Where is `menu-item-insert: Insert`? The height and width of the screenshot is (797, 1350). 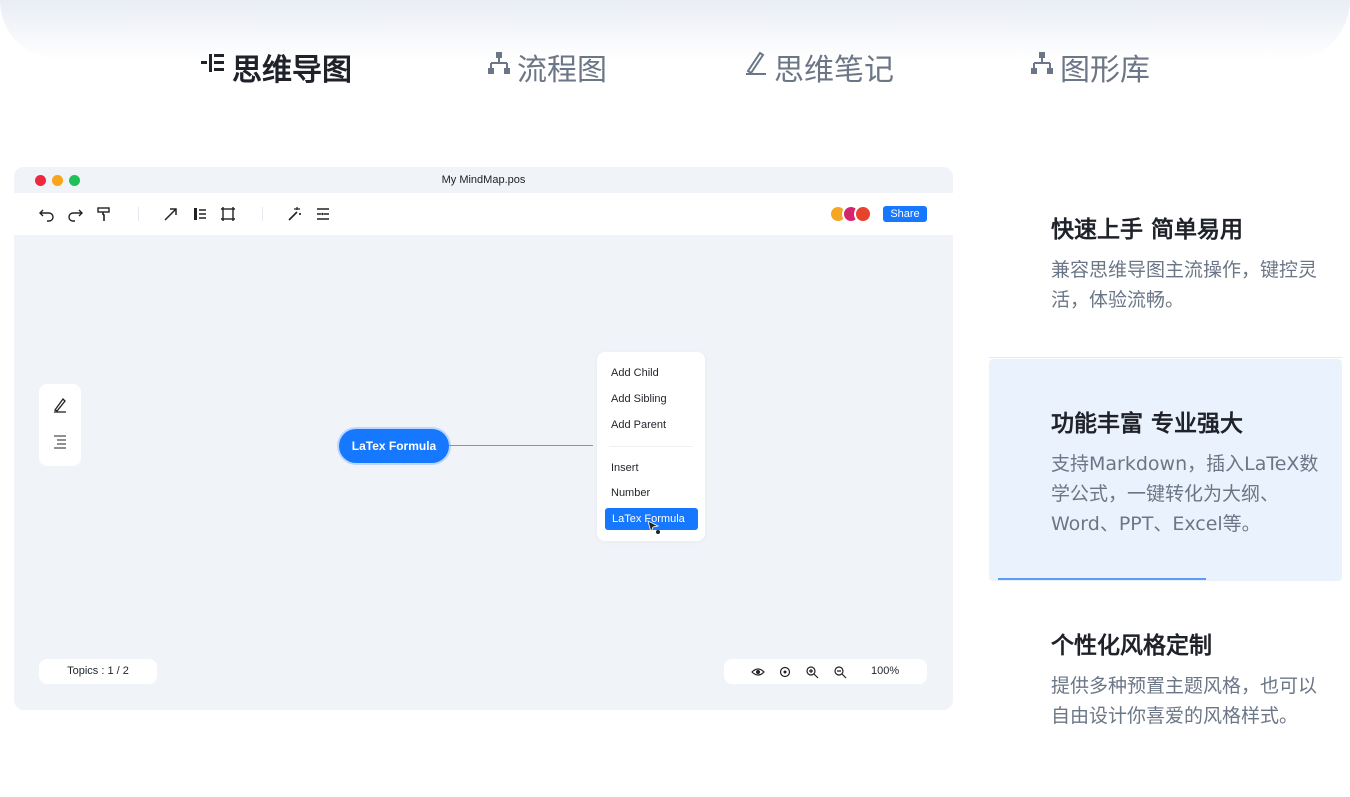 menu-item-insert: Insert is located at coordinates (625, 468).